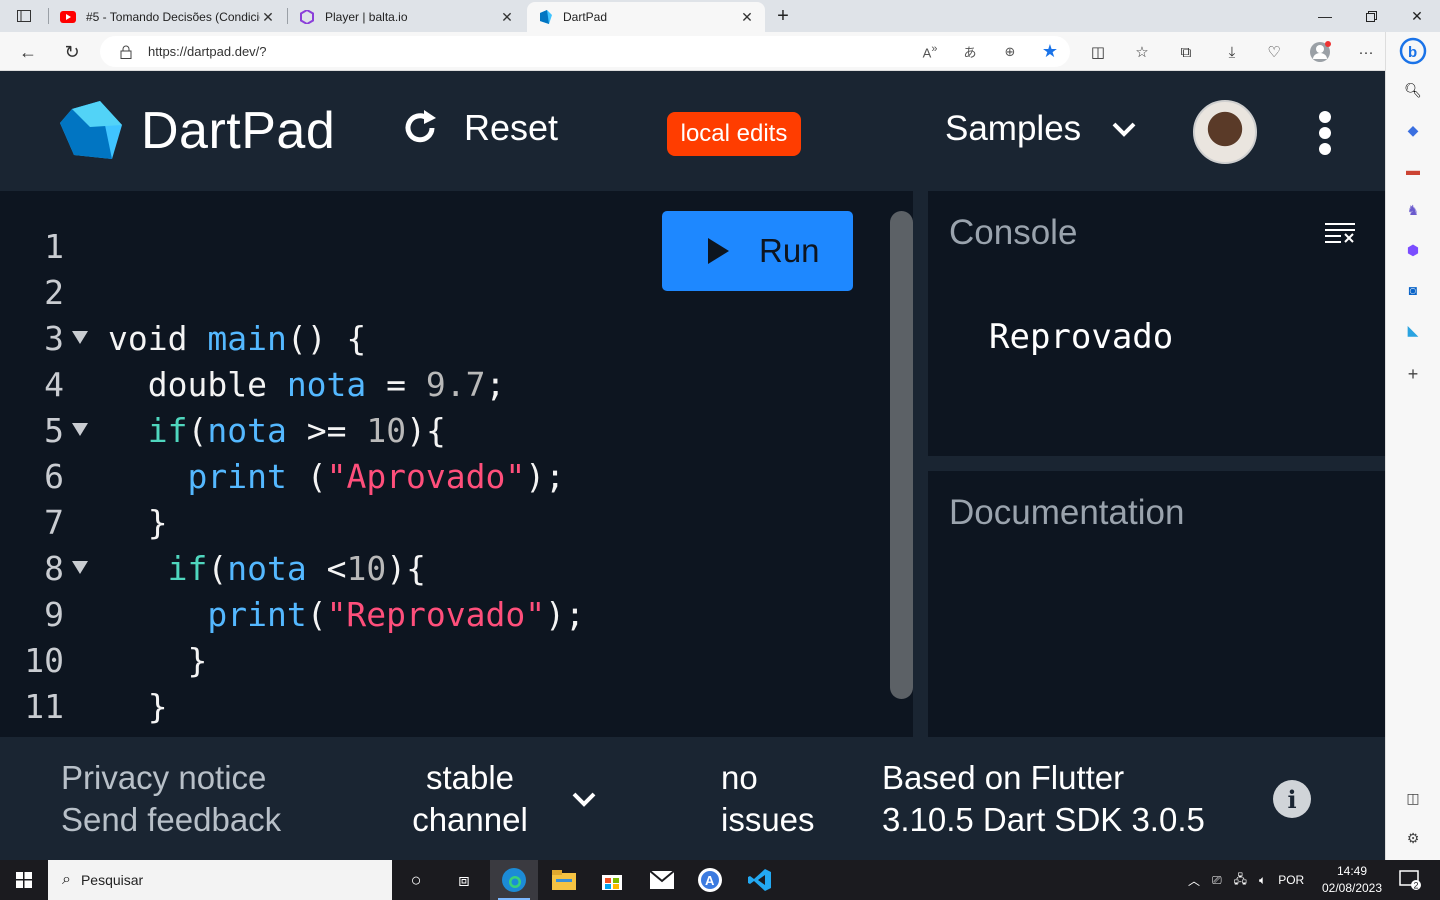 Image resolution: width=1440 pixels, height=900 pixels. I want to click on code-line: print ("Aprovado");, so click(346, 477).